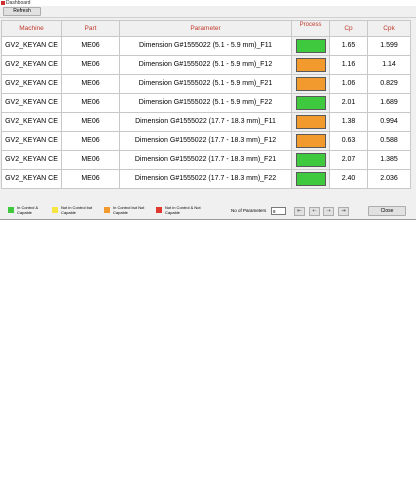 Image resolution: width=416 pixels, height=500 pixels. Describe the element at coordinates (348, 84) in the screenshot. I see `cp-cell: 1.06` at that location.